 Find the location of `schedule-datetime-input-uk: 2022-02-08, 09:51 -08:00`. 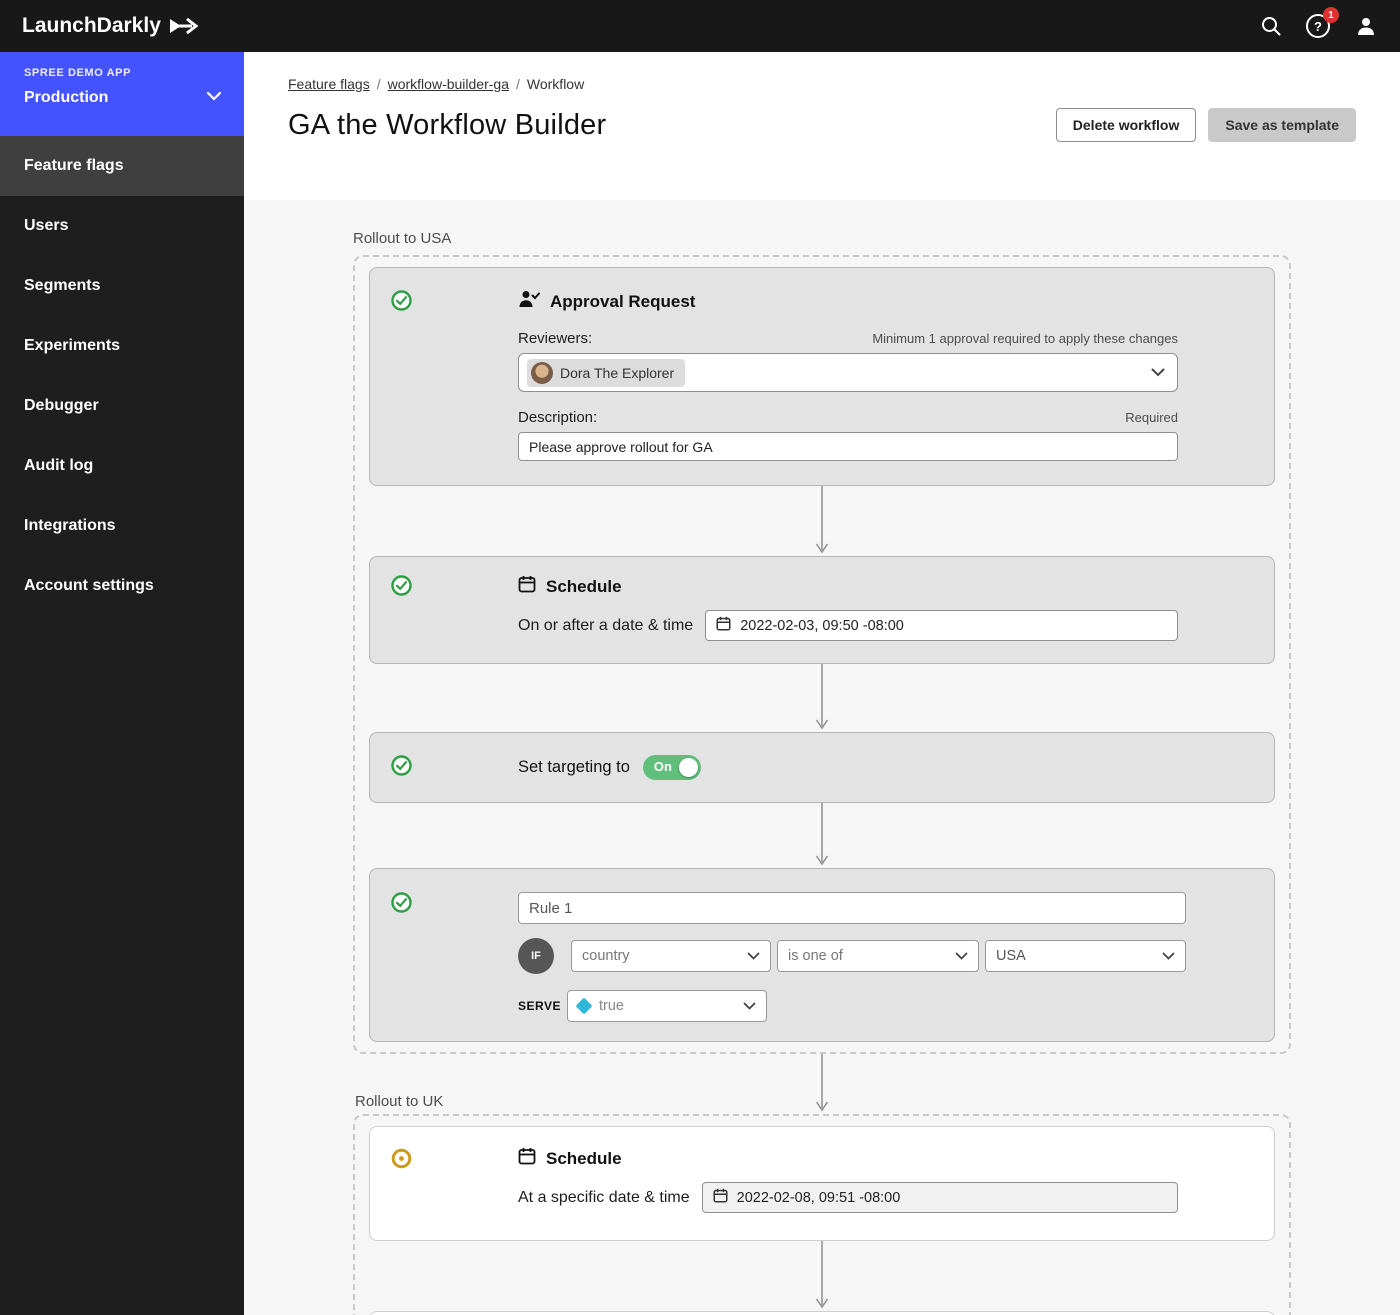

schedule-datetime-input-uk: 2022-02-08, 09:51 -08:00 is located at coordinates (939, 1197).